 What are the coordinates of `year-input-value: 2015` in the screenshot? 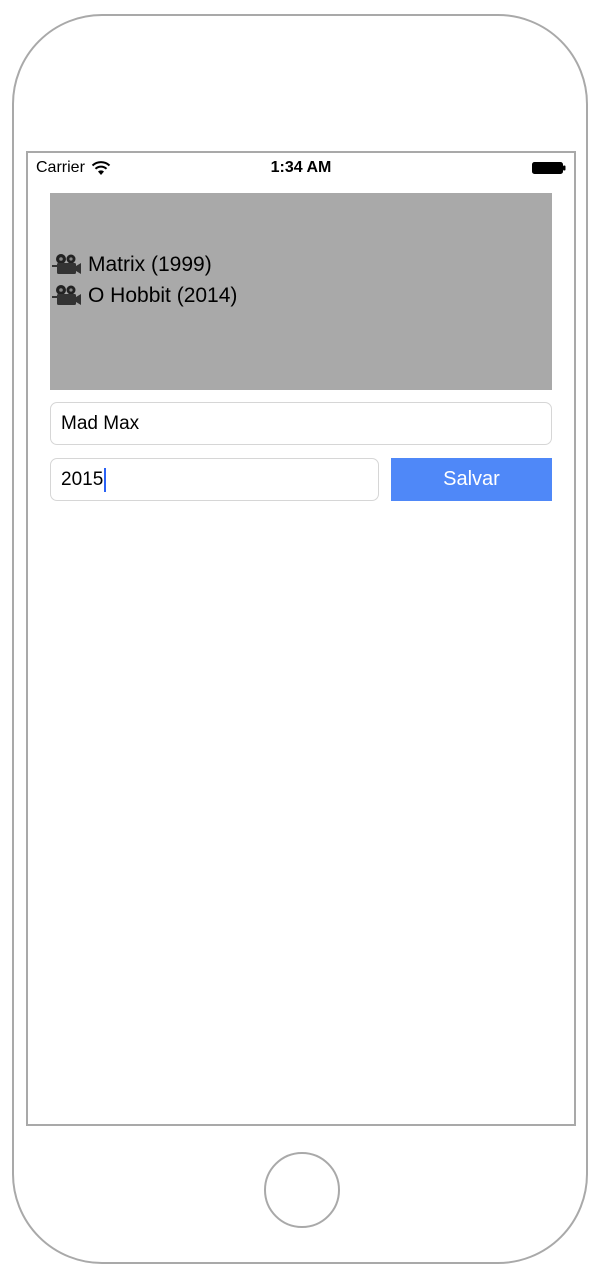 It's located at (82, 479).